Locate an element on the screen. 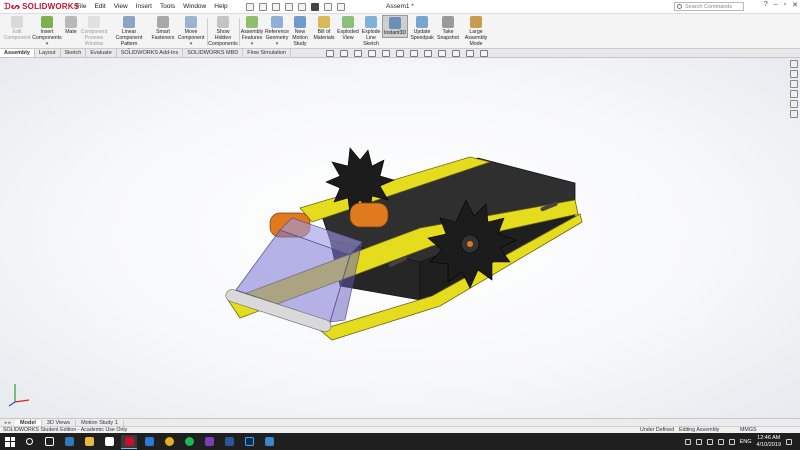 This screenshot has height=450, width=800. tab-3d-views: 3D Views is located at coordinates (59, 422).